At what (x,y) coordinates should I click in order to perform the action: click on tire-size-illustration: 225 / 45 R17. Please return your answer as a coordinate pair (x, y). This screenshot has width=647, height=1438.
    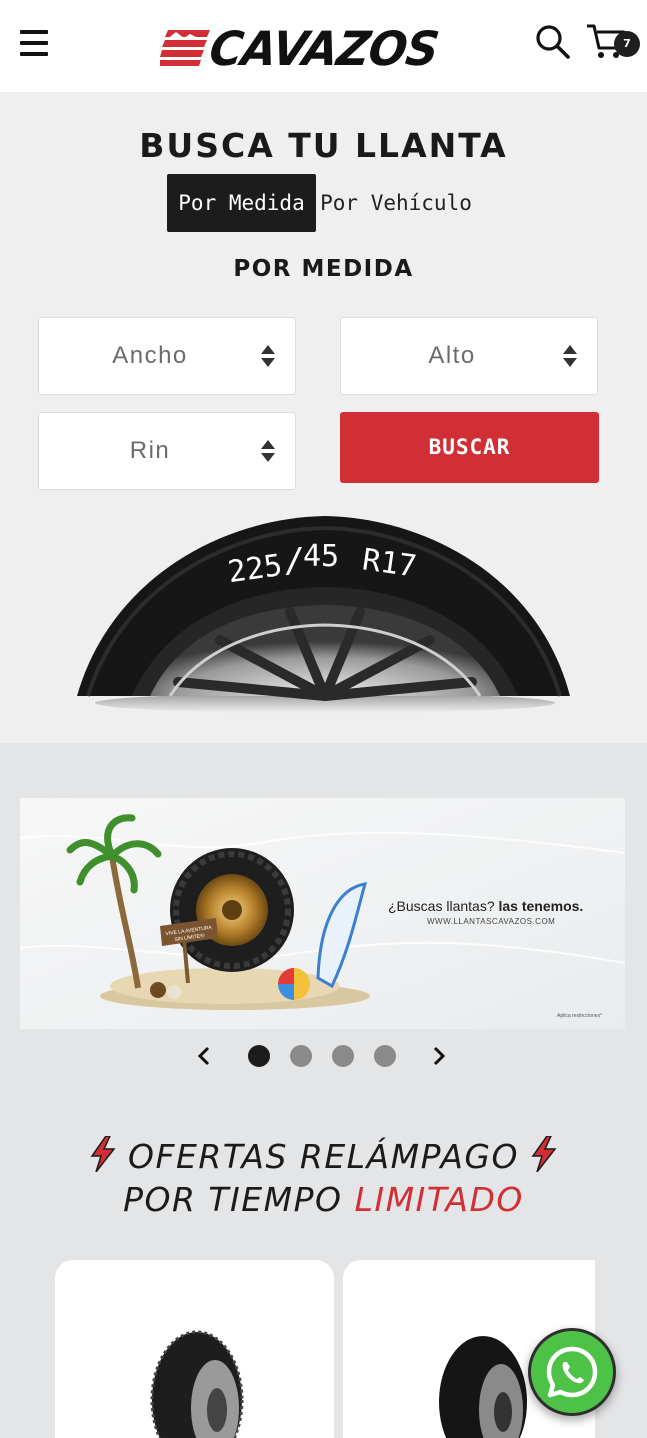
    Looking at the image, I should click on (323, 614).